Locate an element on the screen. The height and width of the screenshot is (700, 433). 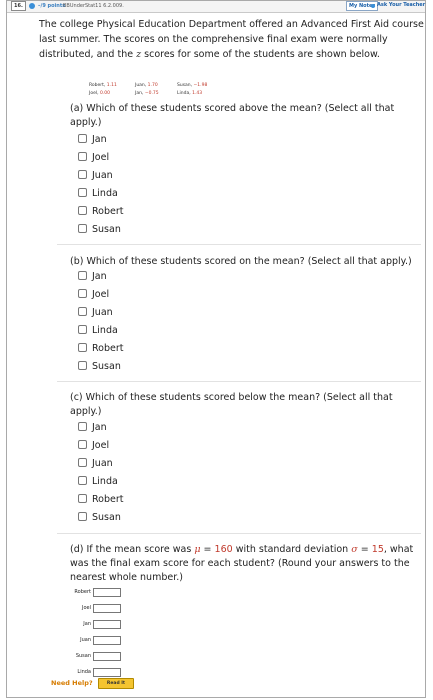
answer-label: Joel is located at coordinates (86, 608).